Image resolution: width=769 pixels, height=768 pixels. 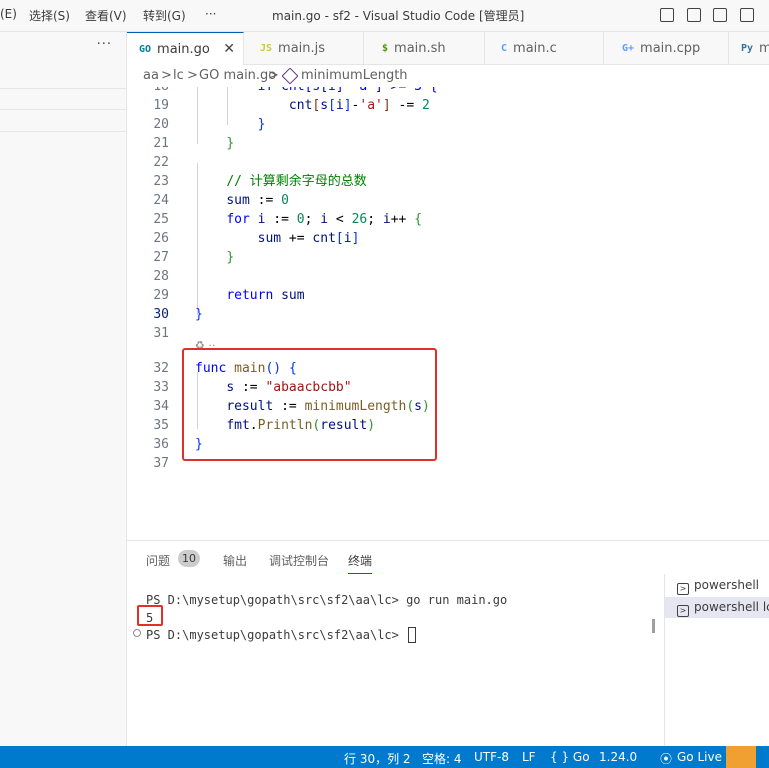 I want to click on toggle-secondary-sidebar-icon, so click(x=720, y=15).